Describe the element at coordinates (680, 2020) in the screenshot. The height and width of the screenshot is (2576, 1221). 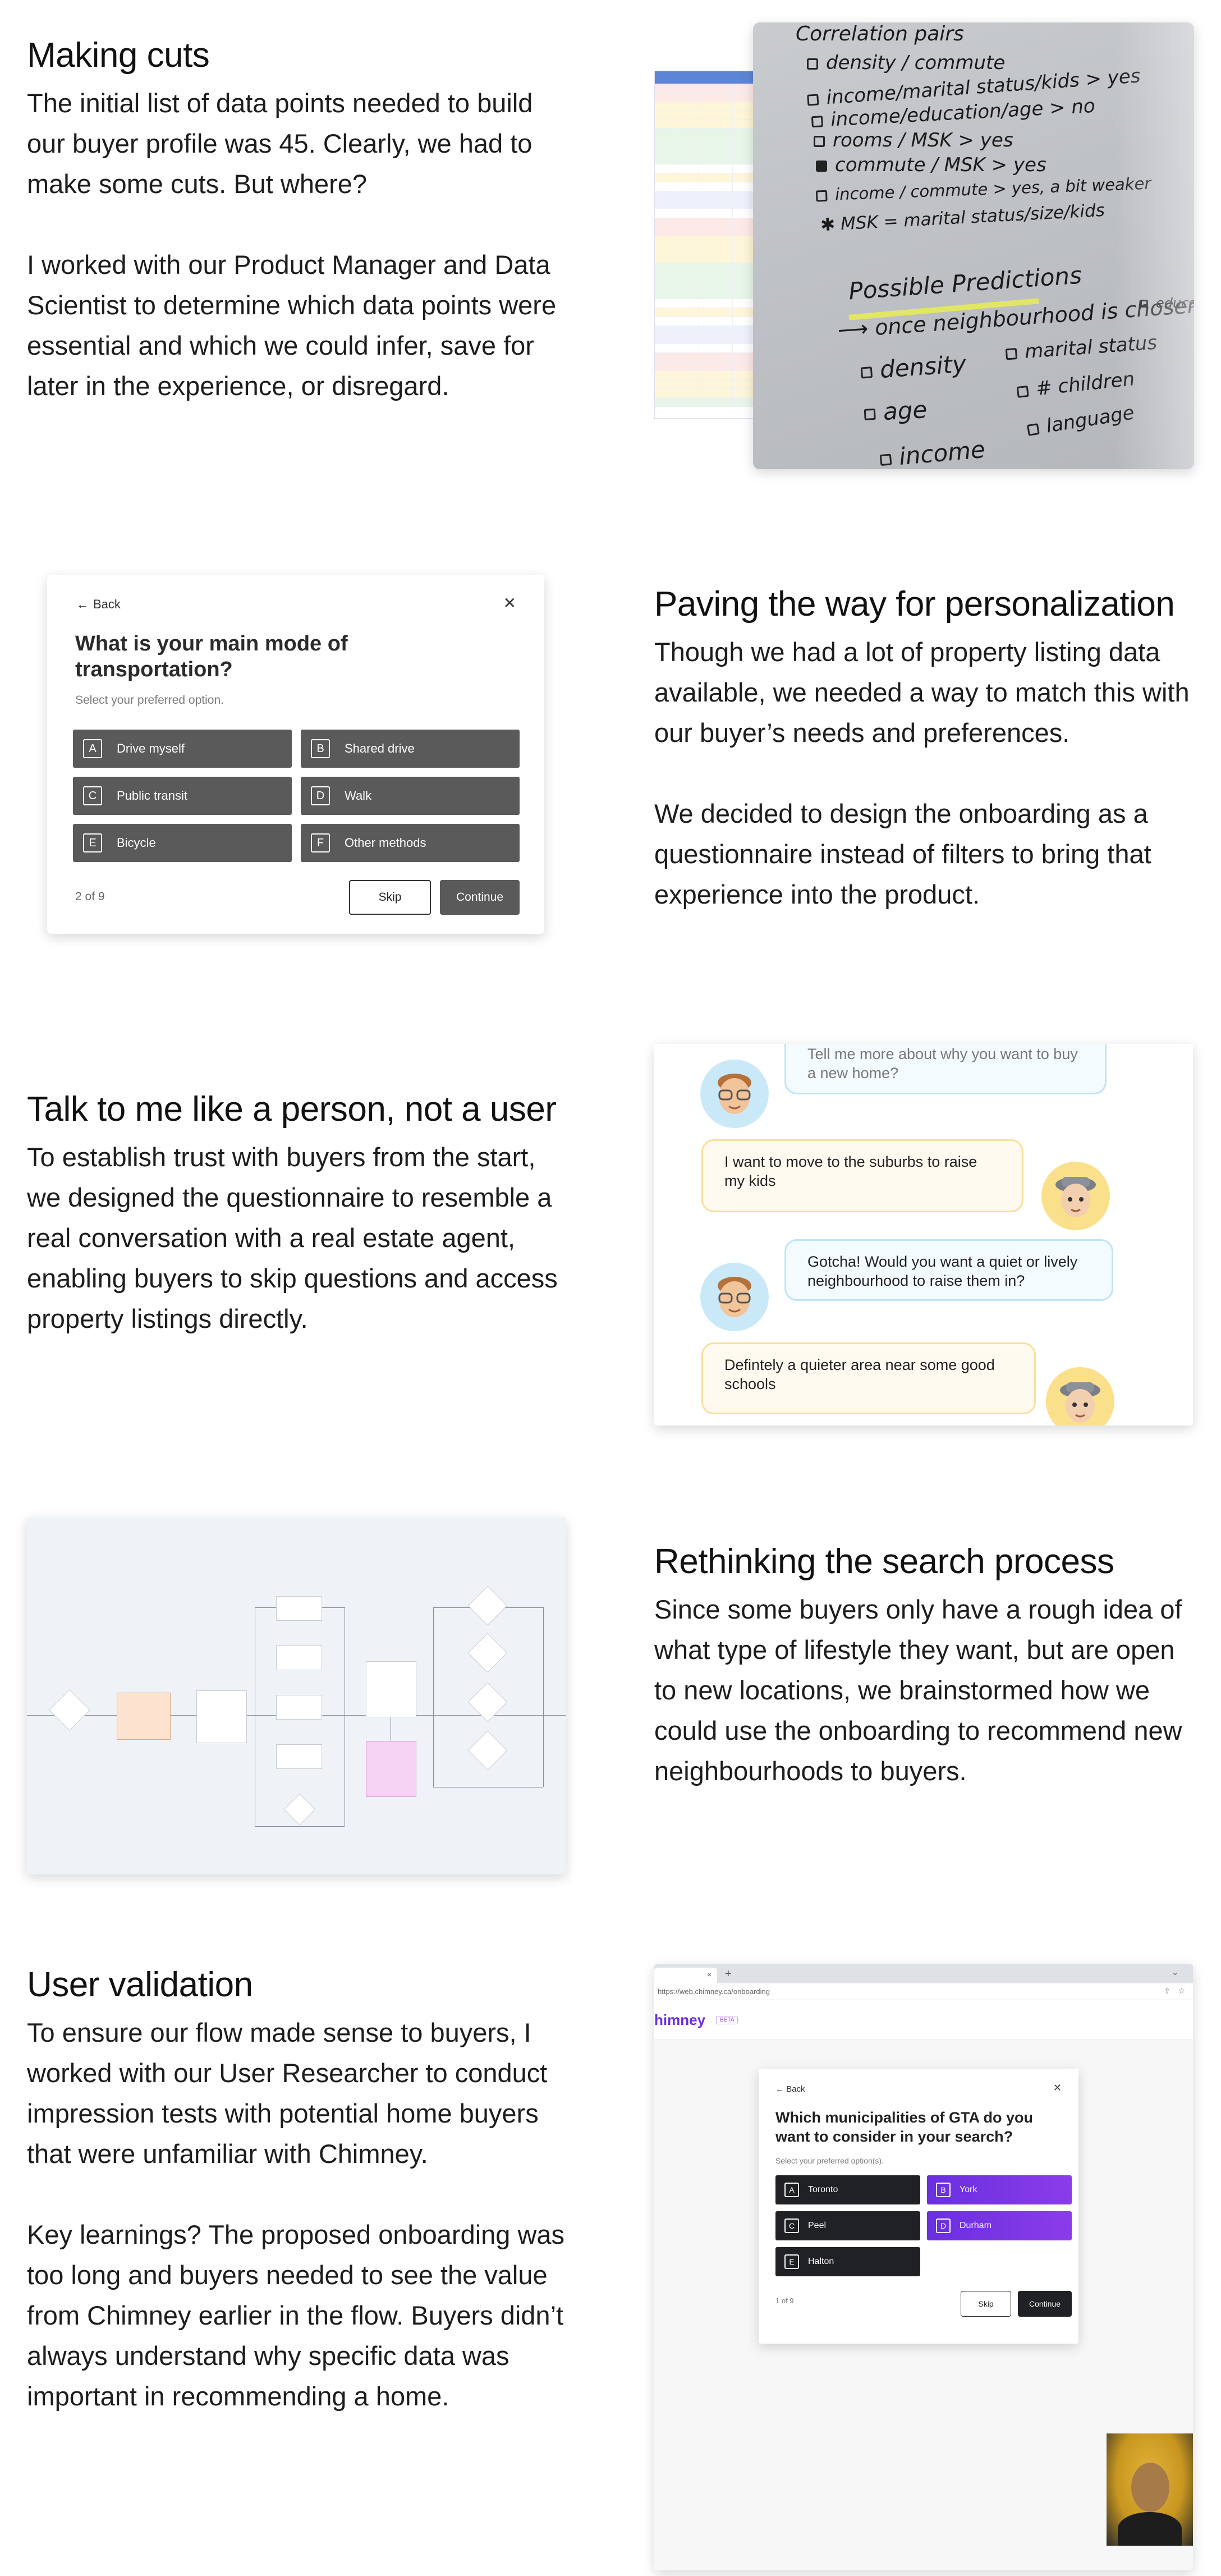
I see `chimney-logo: himney` at that location.